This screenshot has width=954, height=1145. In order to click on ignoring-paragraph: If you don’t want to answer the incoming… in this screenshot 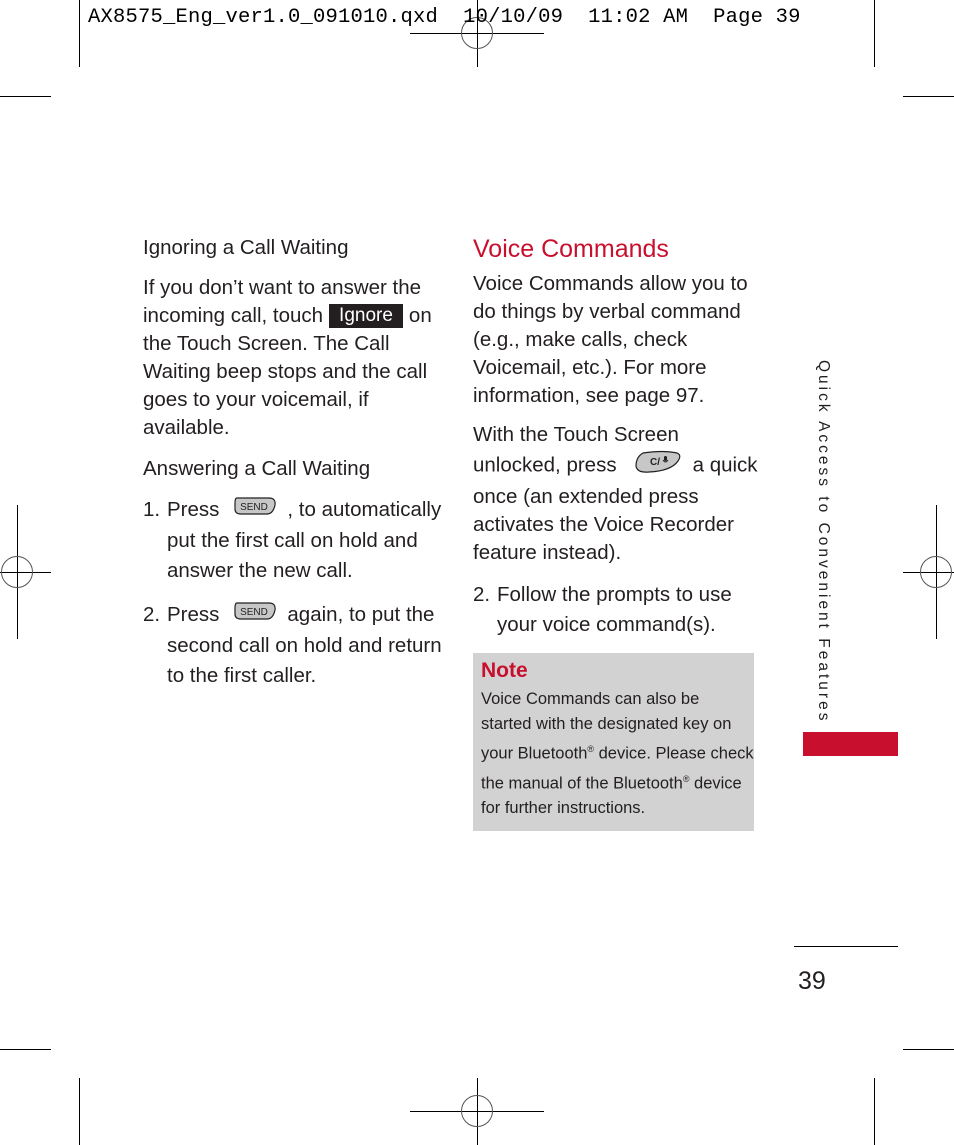, I will do `click(293, 358)`.